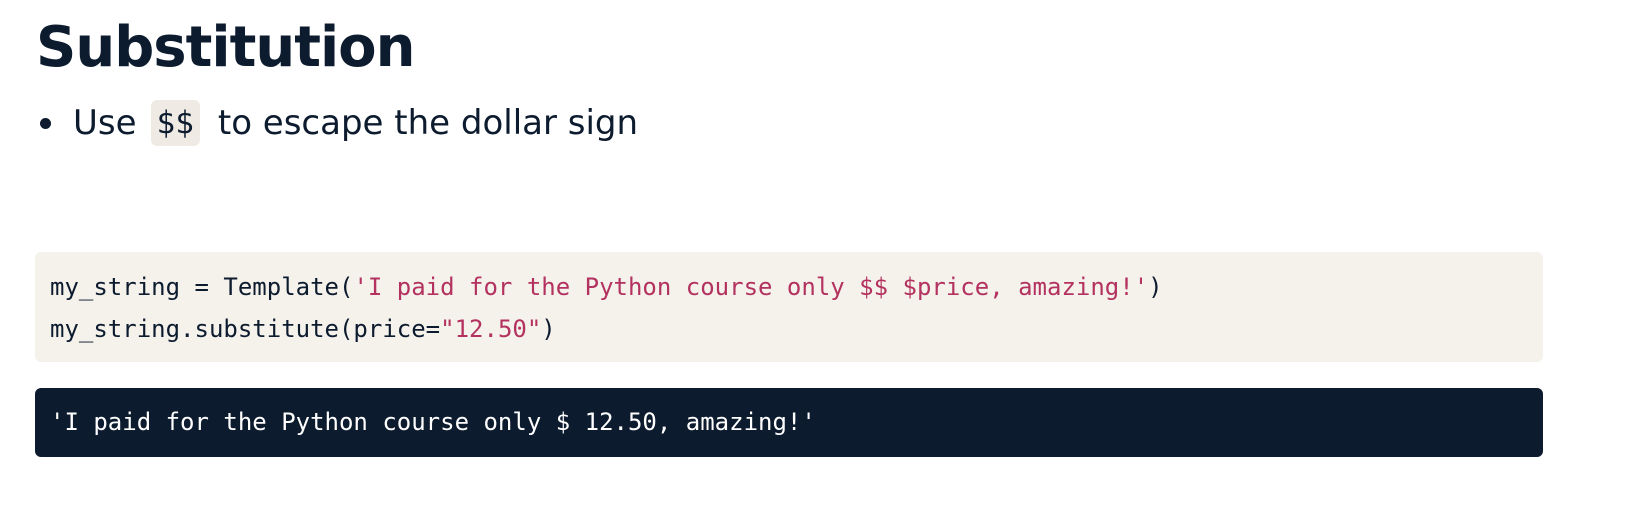  What do you see at coordinates (245, 329) in the screenshot?
I see `code-token: my_string.substitute(price=` at bounding box center [245, 329].